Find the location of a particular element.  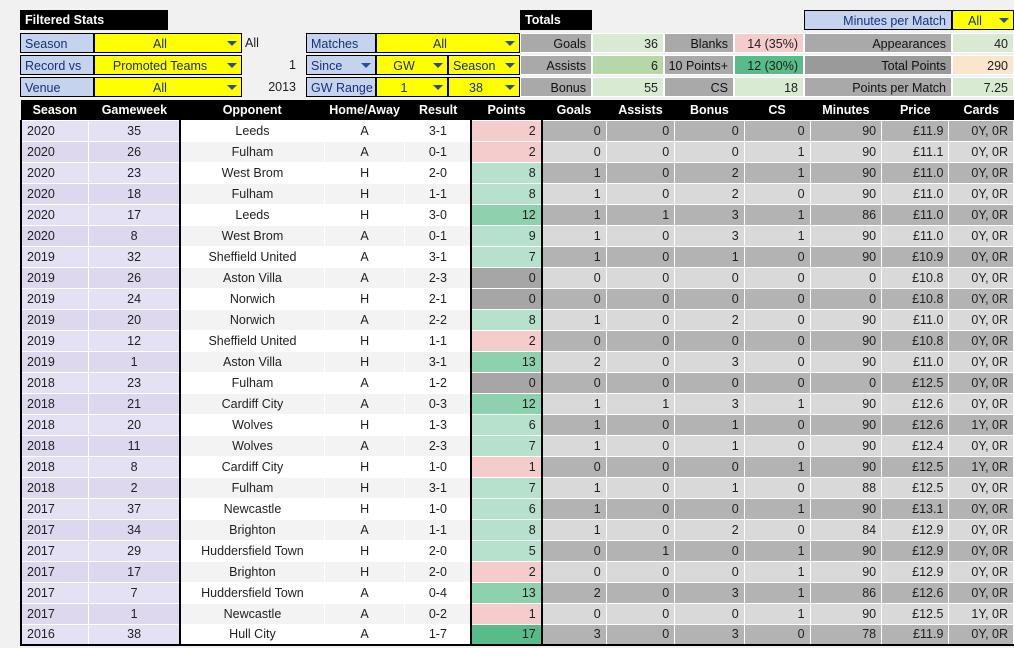

column-header-minutes: Minutes is located at coordinates (846, 110).